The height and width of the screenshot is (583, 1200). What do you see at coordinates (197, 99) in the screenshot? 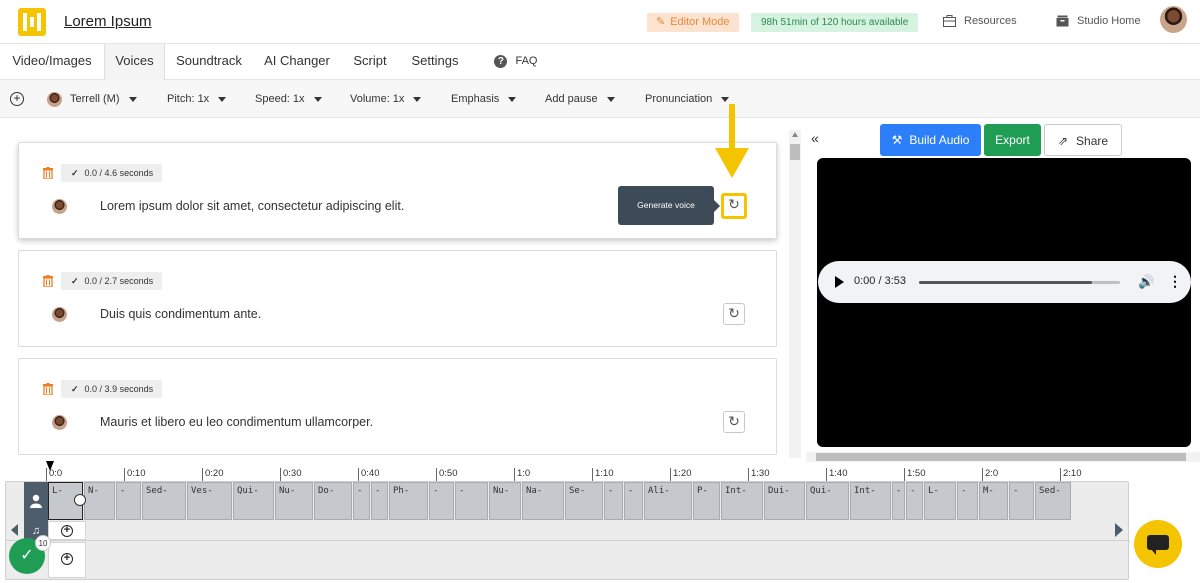
I see `pitch-select: Pitch: 1x` at bounding box center [197, 99].